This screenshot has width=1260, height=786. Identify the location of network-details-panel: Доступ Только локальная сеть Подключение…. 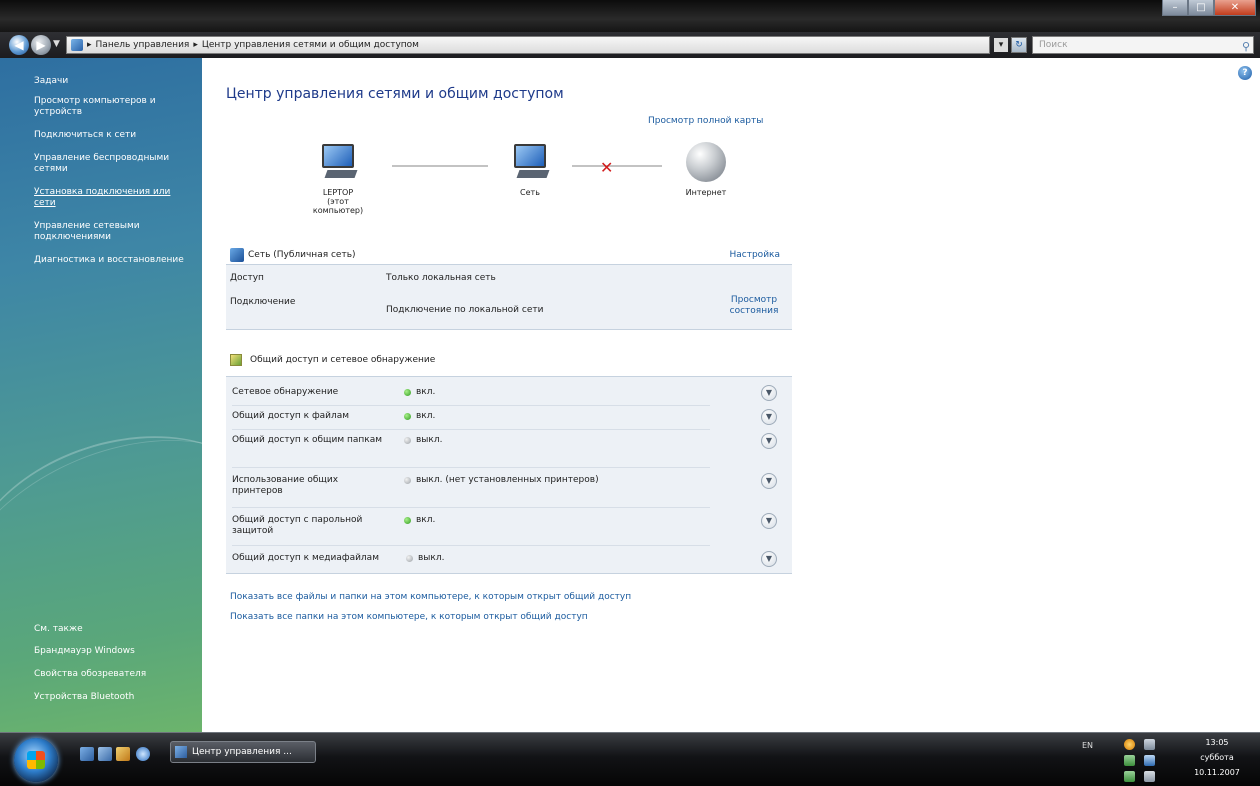
(509, 297).